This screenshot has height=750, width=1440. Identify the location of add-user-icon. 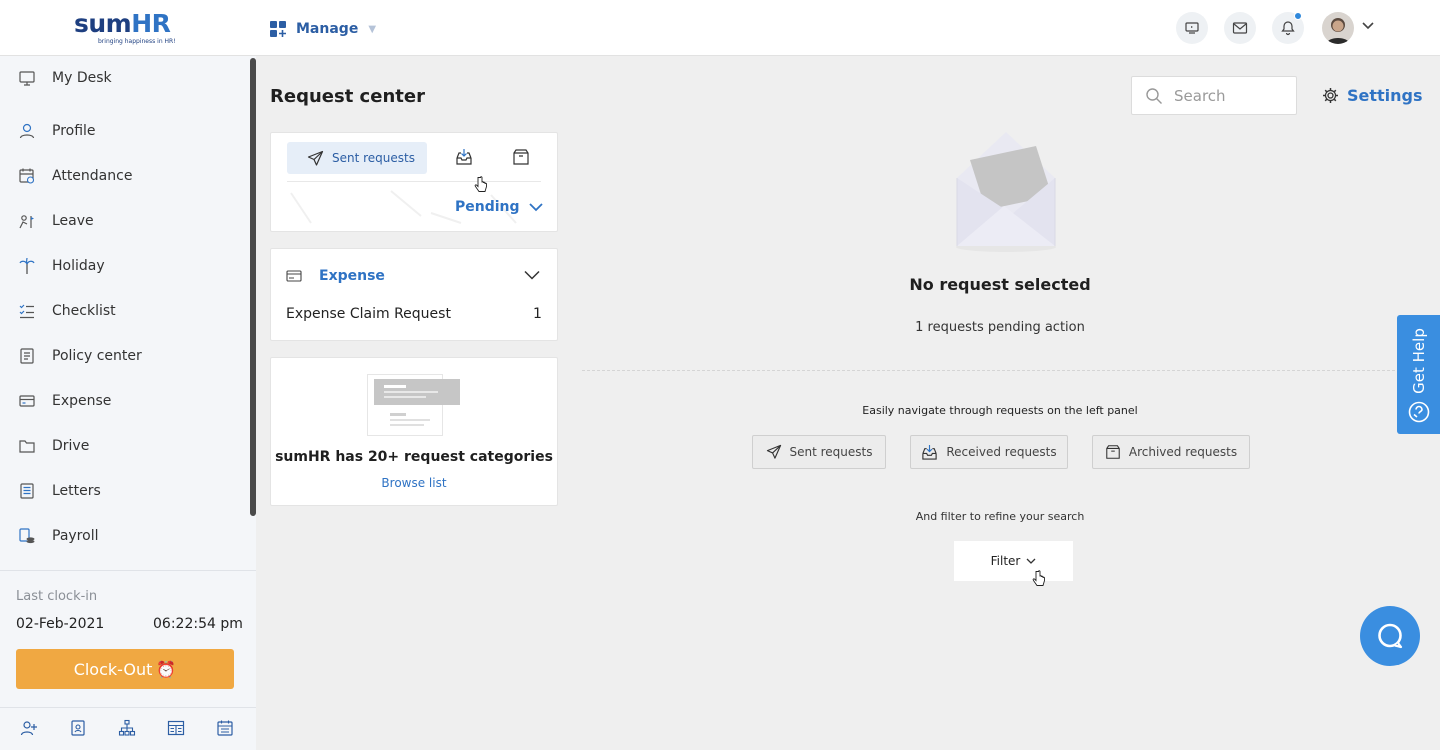
(29, 728).